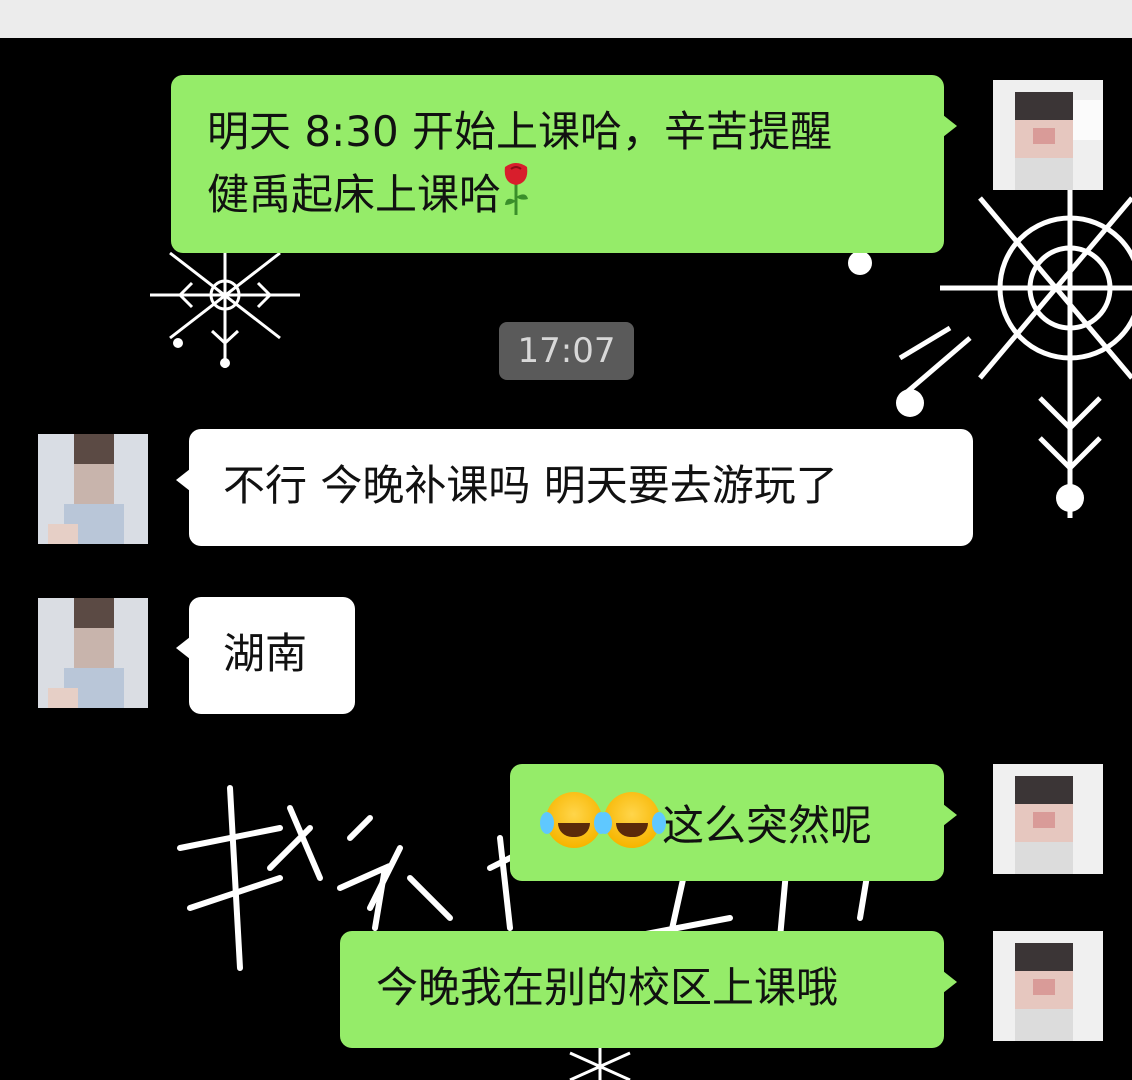 The height and width of the screenshot is (1080, 1132). What do you see at coordinates (767, 825) in the screenshot?
I see `message-text: 这么突然呢` at bounding box center [767, 825].